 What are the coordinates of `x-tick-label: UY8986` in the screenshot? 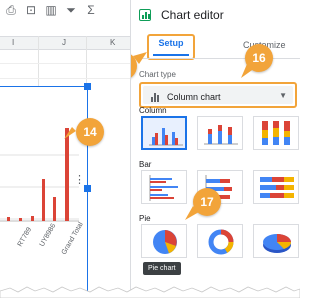 It's located at (48, 235).